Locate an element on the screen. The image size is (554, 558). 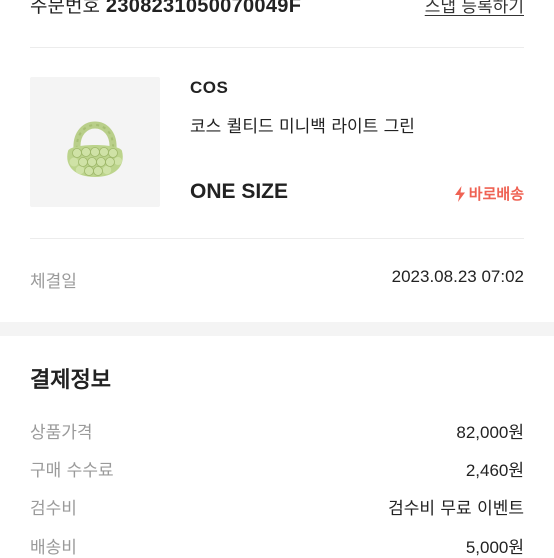
purchase-fee-value: 2,460원 is located at coordinates (494, 470).